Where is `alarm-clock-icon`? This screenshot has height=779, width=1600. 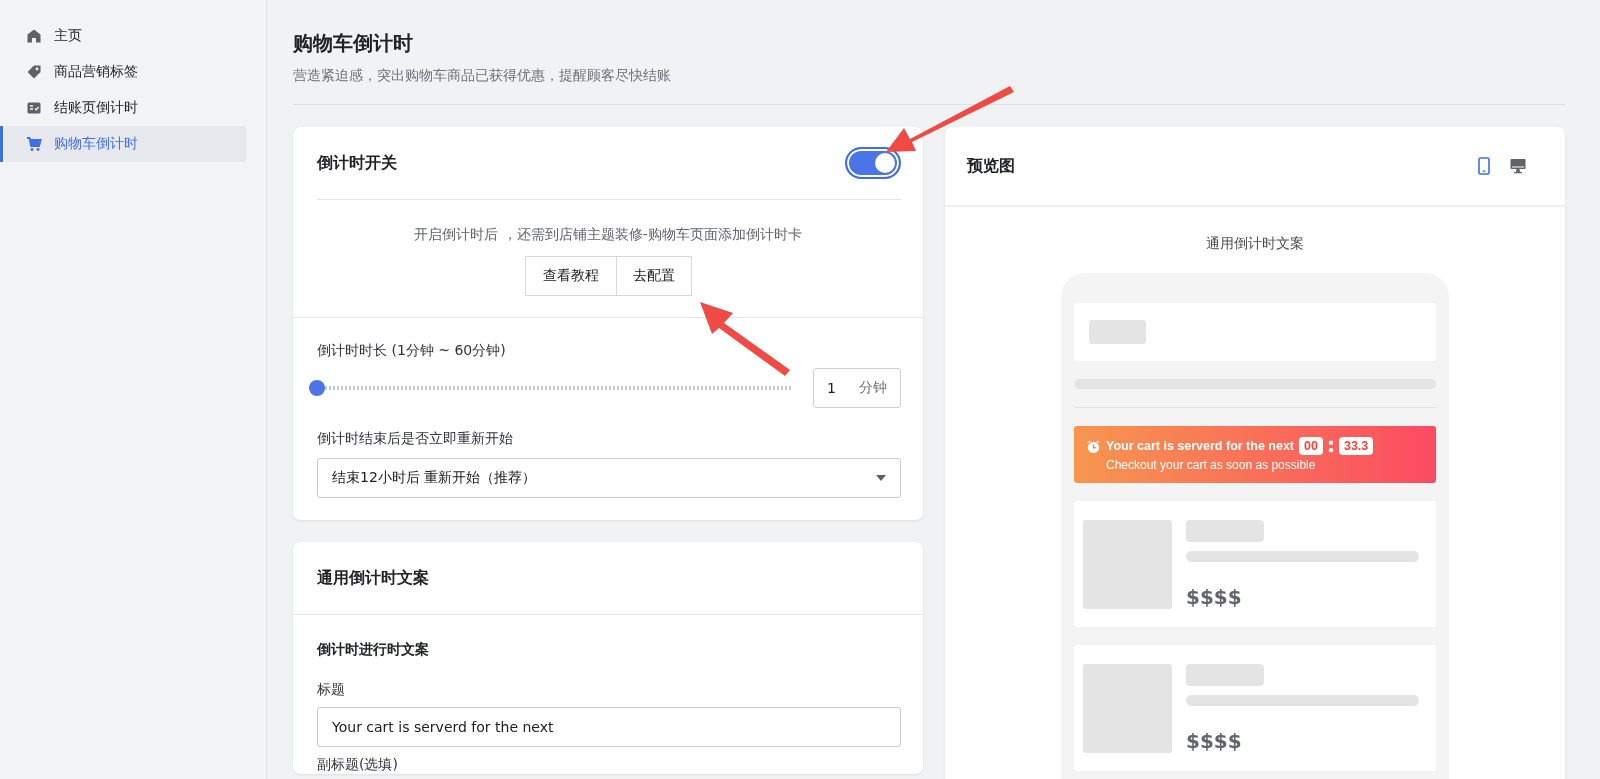 alarm-clock-icon is located at coordinates (1093, 446).